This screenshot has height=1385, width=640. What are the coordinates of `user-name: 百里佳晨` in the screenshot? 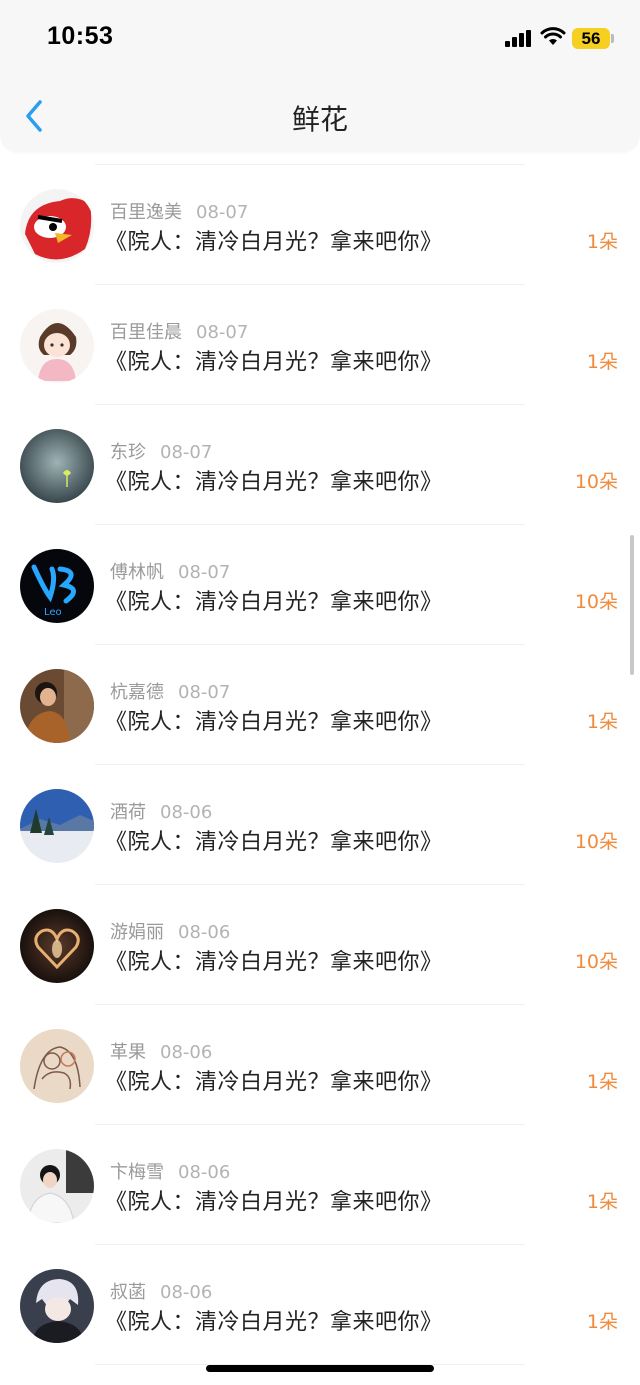 It's located at (146, 332).